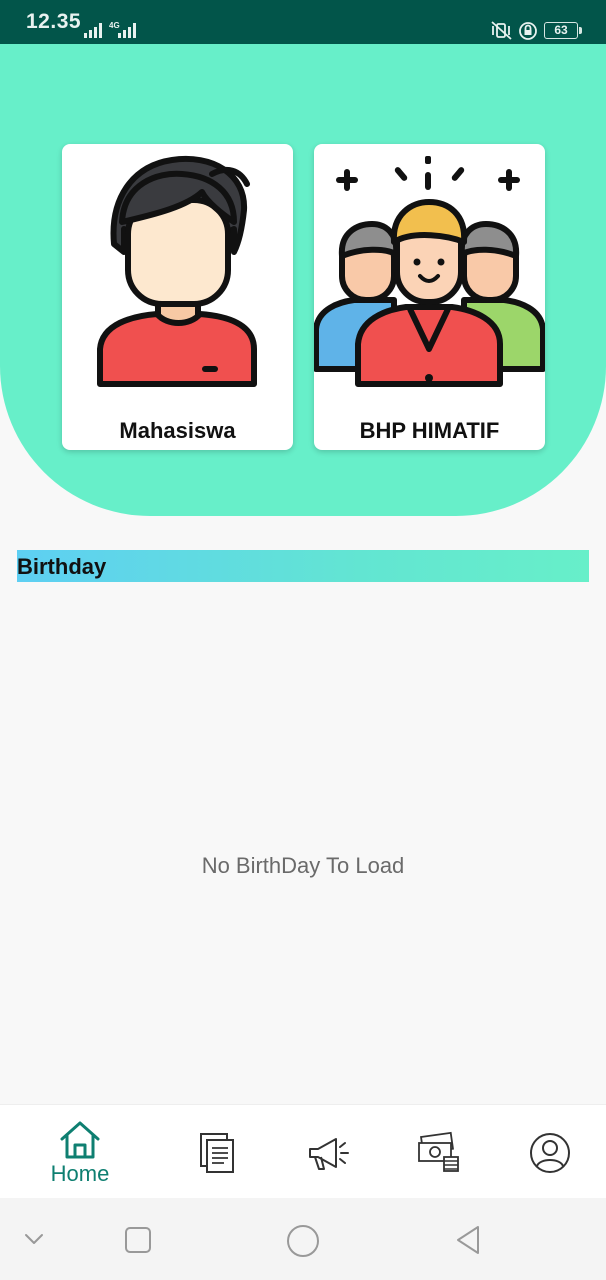  I want to click on recent-apps-icon, so click(138, 1240).